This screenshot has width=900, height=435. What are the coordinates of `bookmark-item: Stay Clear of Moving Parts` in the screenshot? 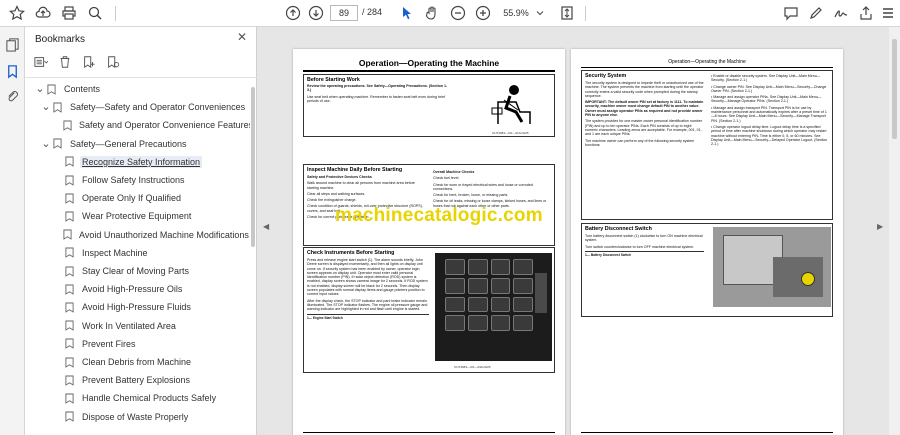 It's located at (137, 271).